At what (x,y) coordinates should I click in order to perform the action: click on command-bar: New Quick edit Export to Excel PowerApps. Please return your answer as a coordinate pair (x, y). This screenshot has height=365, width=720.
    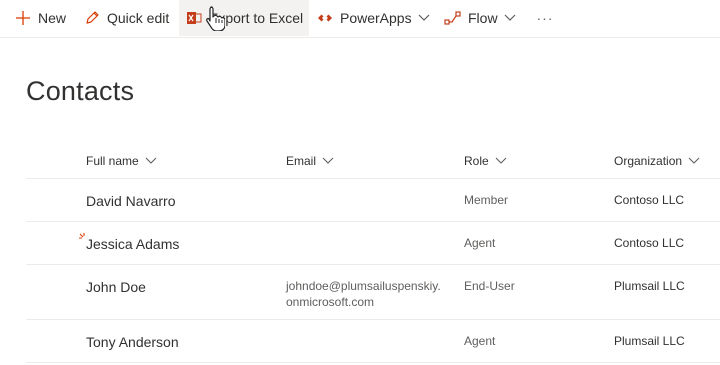
    Looking at the image, I should click on (360, 19).